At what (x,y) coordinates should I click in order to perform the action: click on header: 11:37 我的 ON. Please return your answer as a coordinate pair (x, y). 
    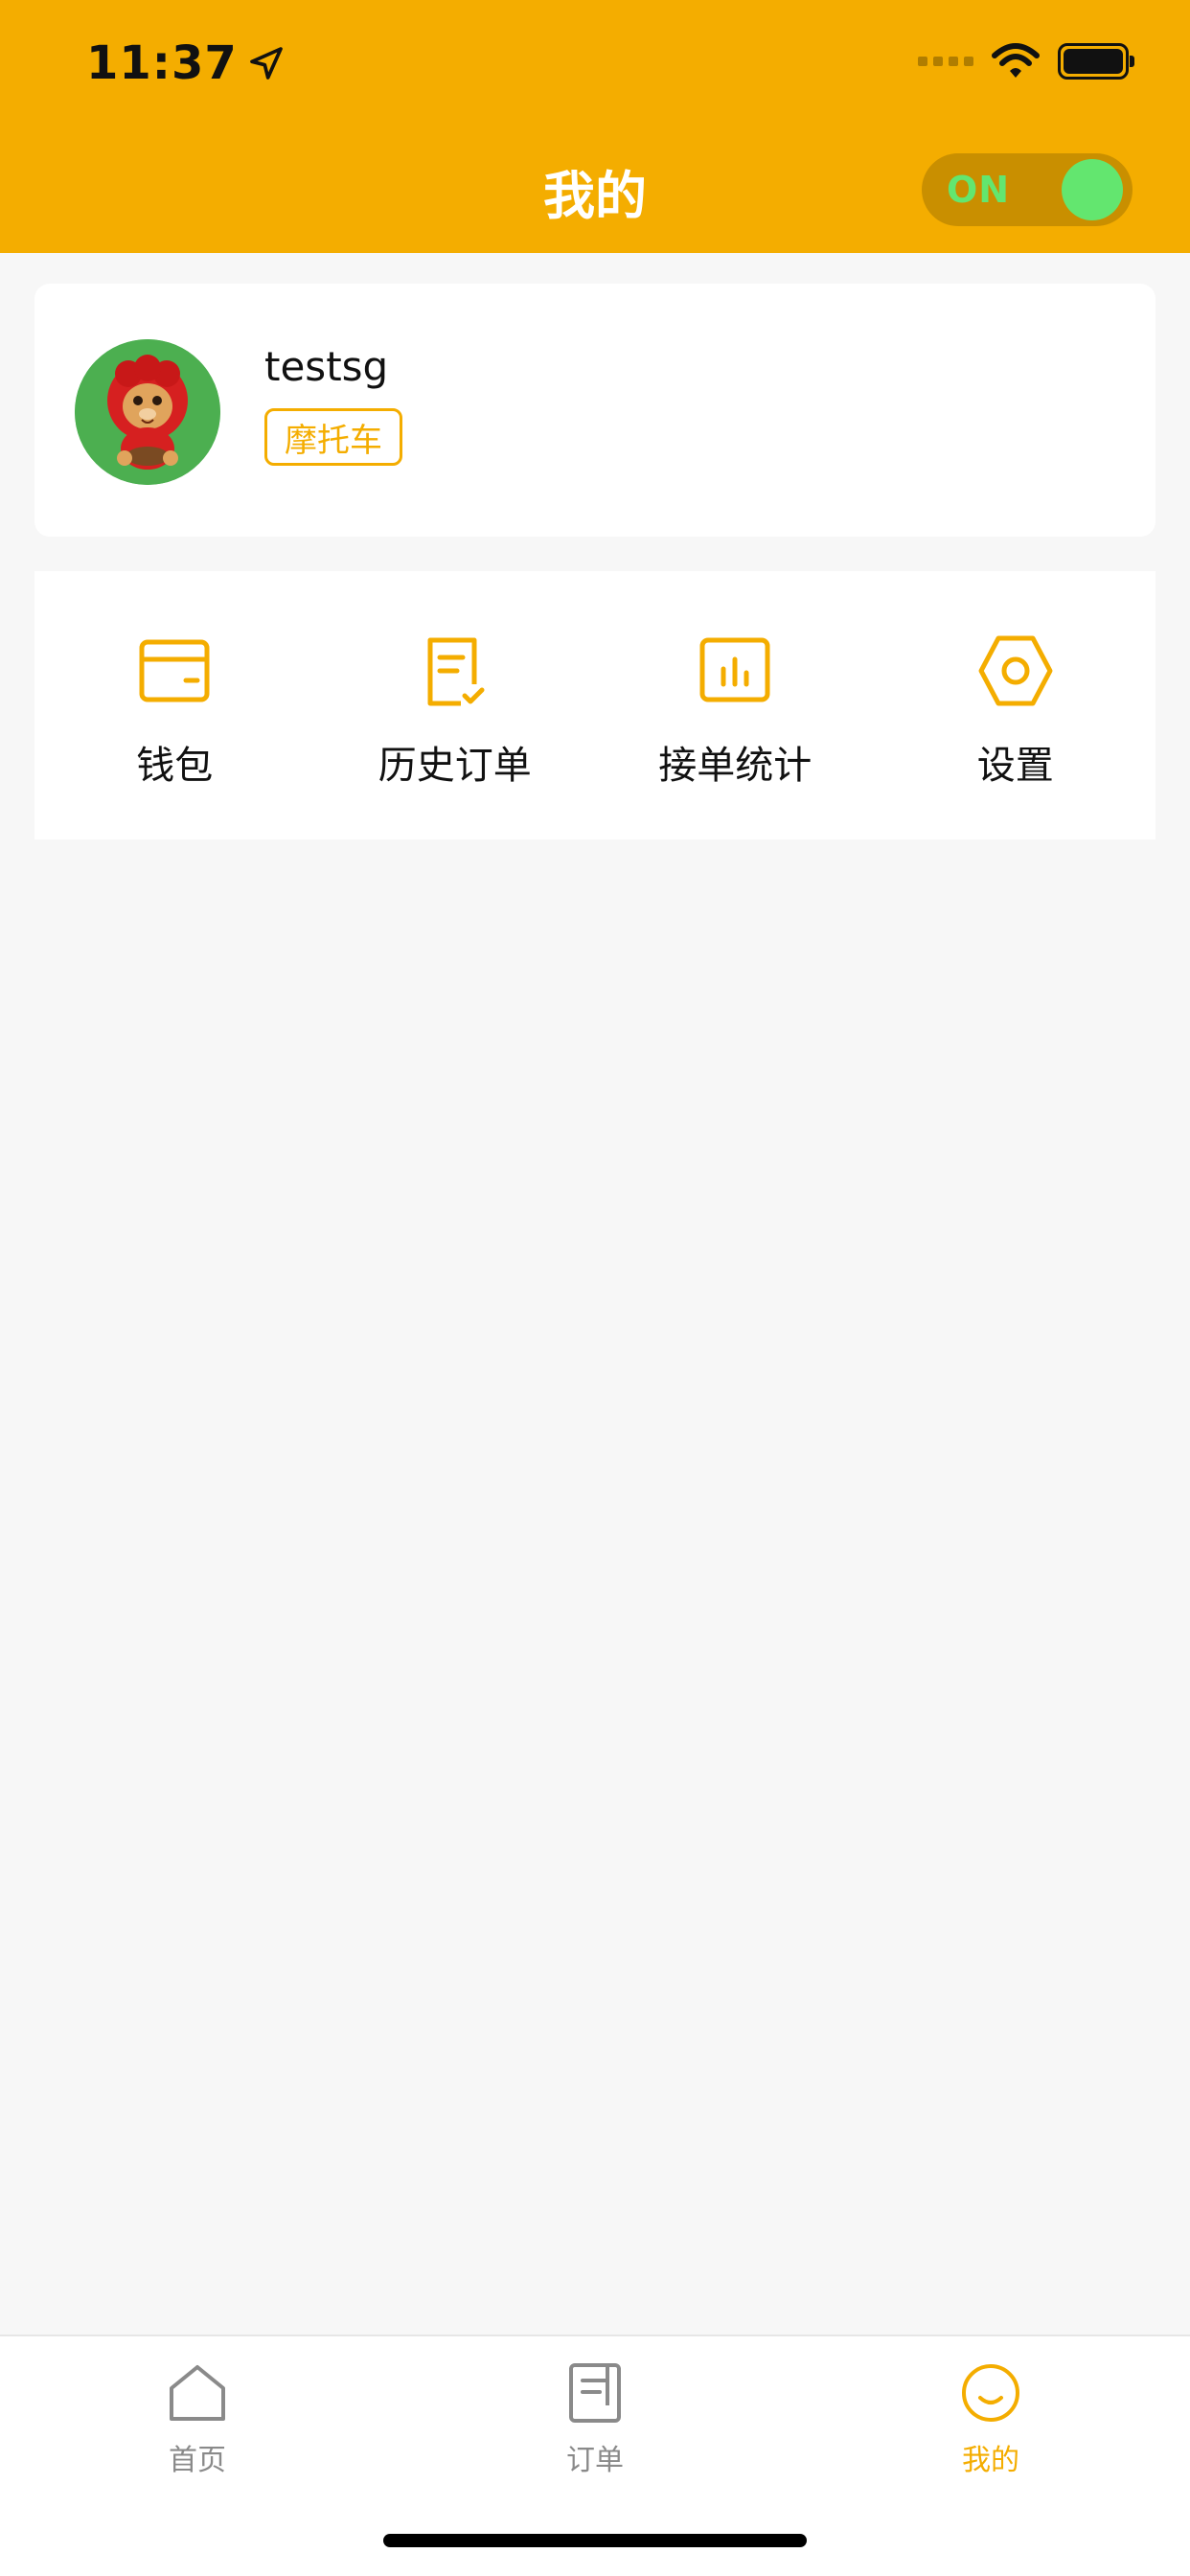
    Looking at the image, I should click on (595, 126).